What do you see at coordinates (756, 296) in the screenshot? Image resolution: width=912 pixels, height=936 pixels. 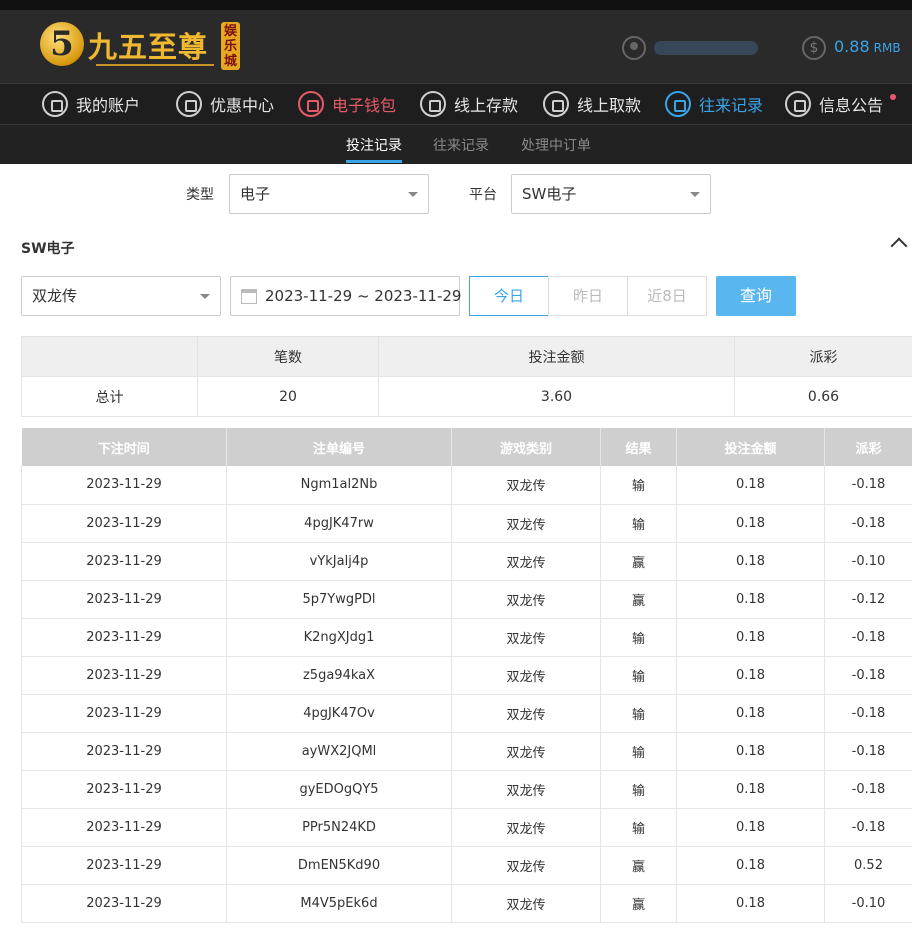 I see `query-button: 查询` at bounding box center [756, 296].